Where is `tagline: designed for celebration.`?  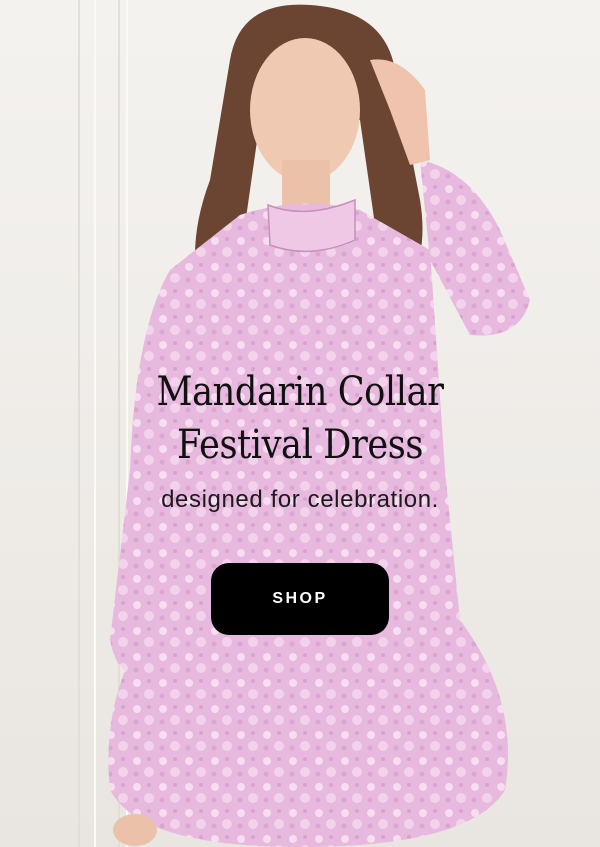
tagline: designed for celebration. is located at coordinates (300, 499).